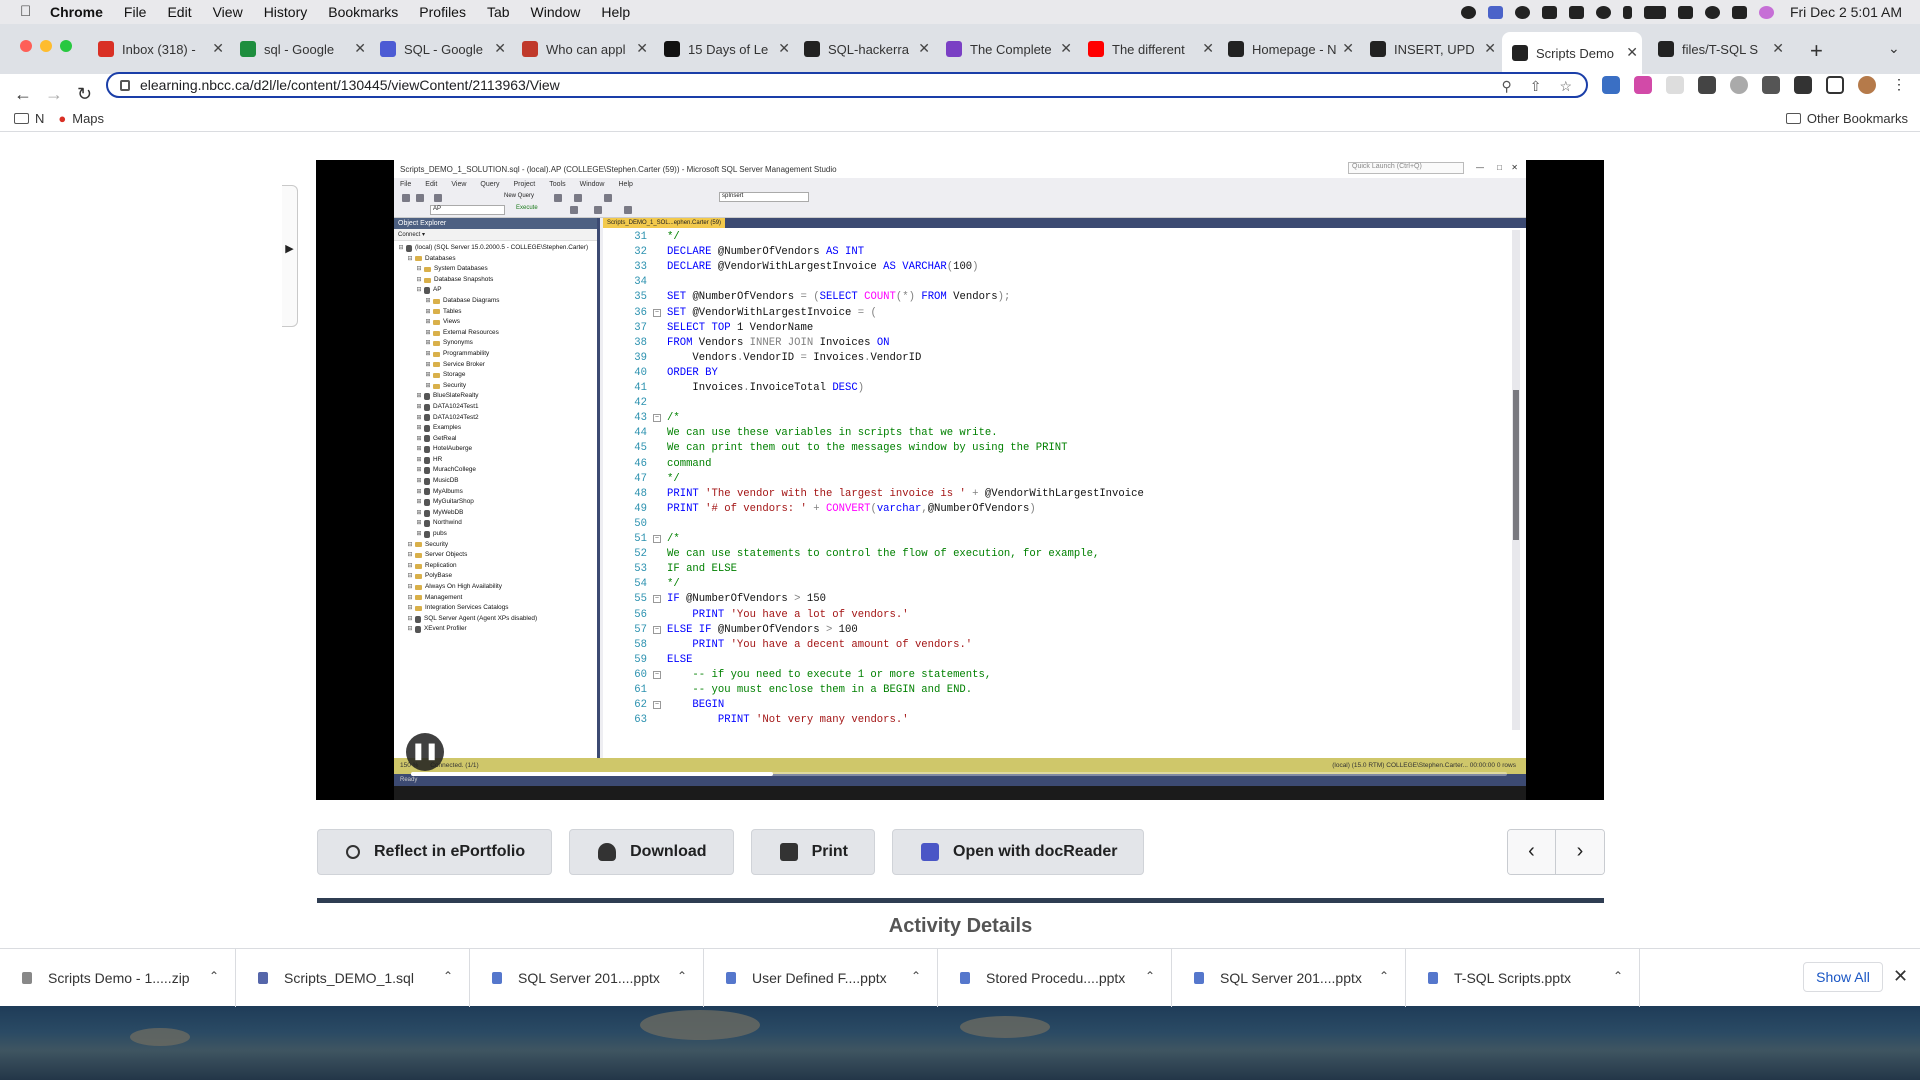 Image resolution: width=1920 pixels, height=1080 pixels. I want to click on zoom-icon: ⚲, so click(1506, 86).